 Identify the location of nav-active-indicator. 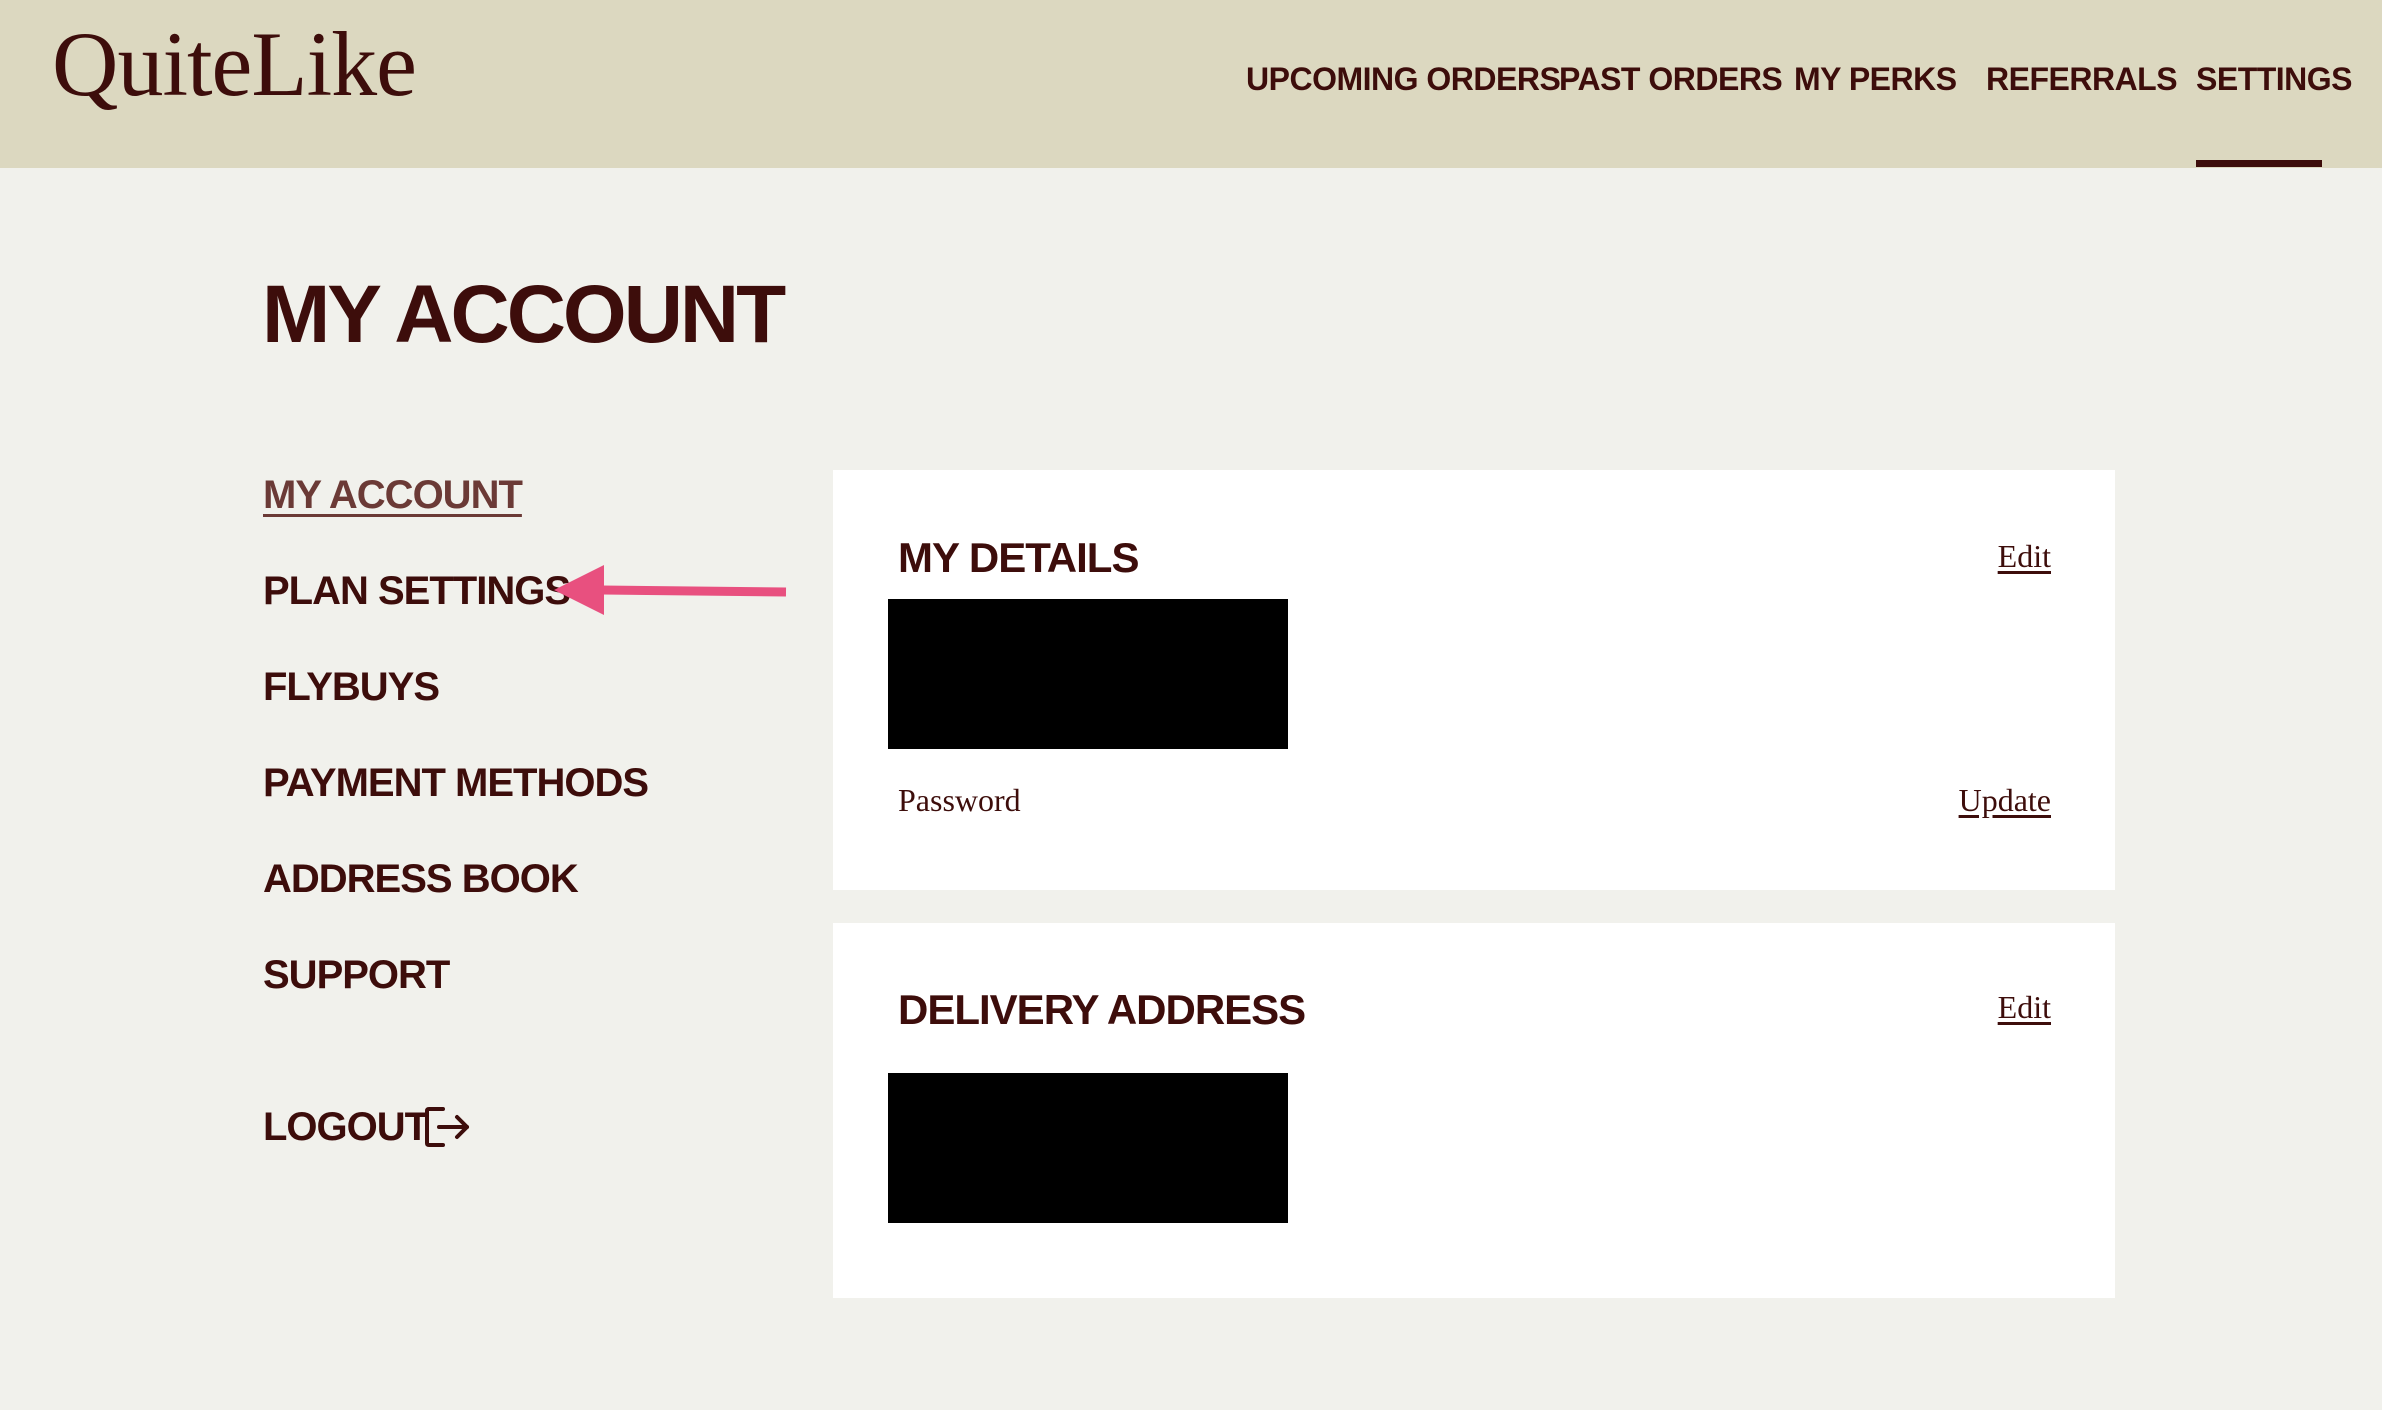
(2259, 163).